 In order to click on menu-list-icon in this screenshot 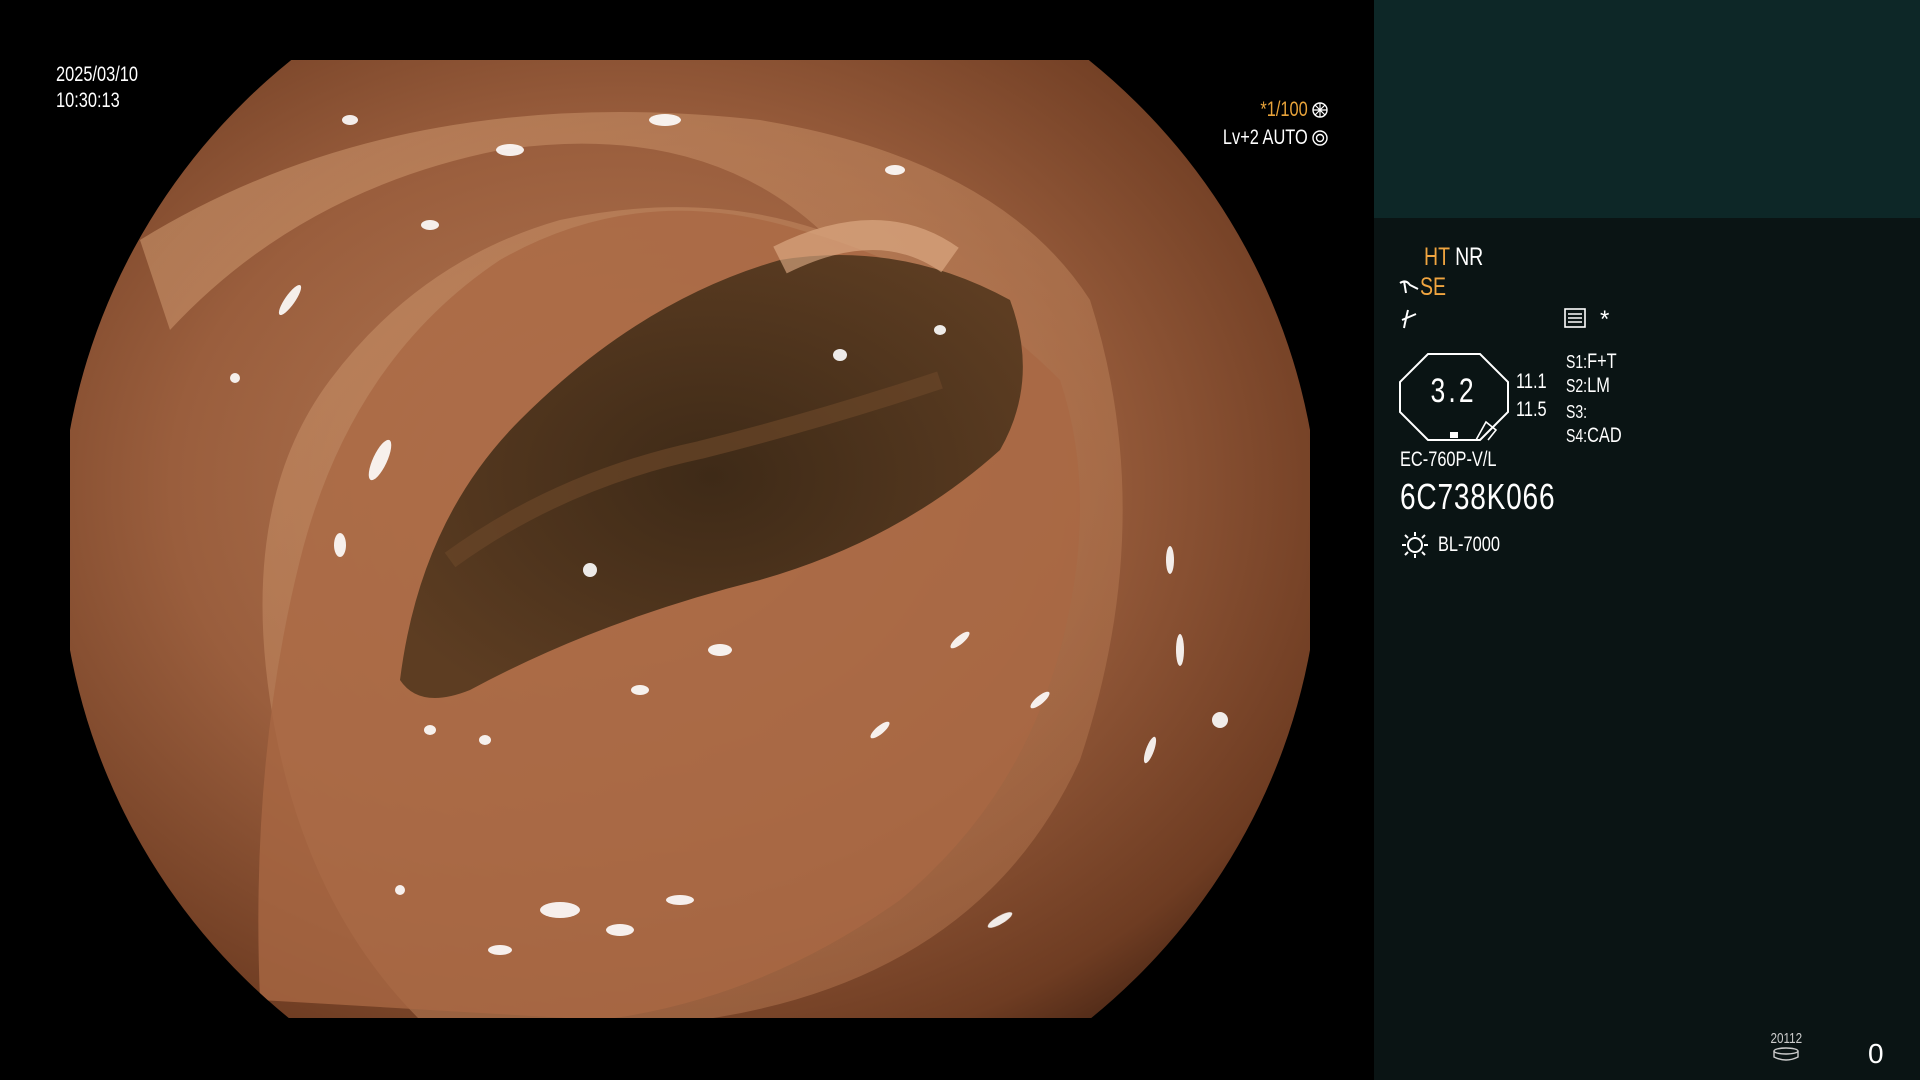, I will do `click(1575, 318)`.